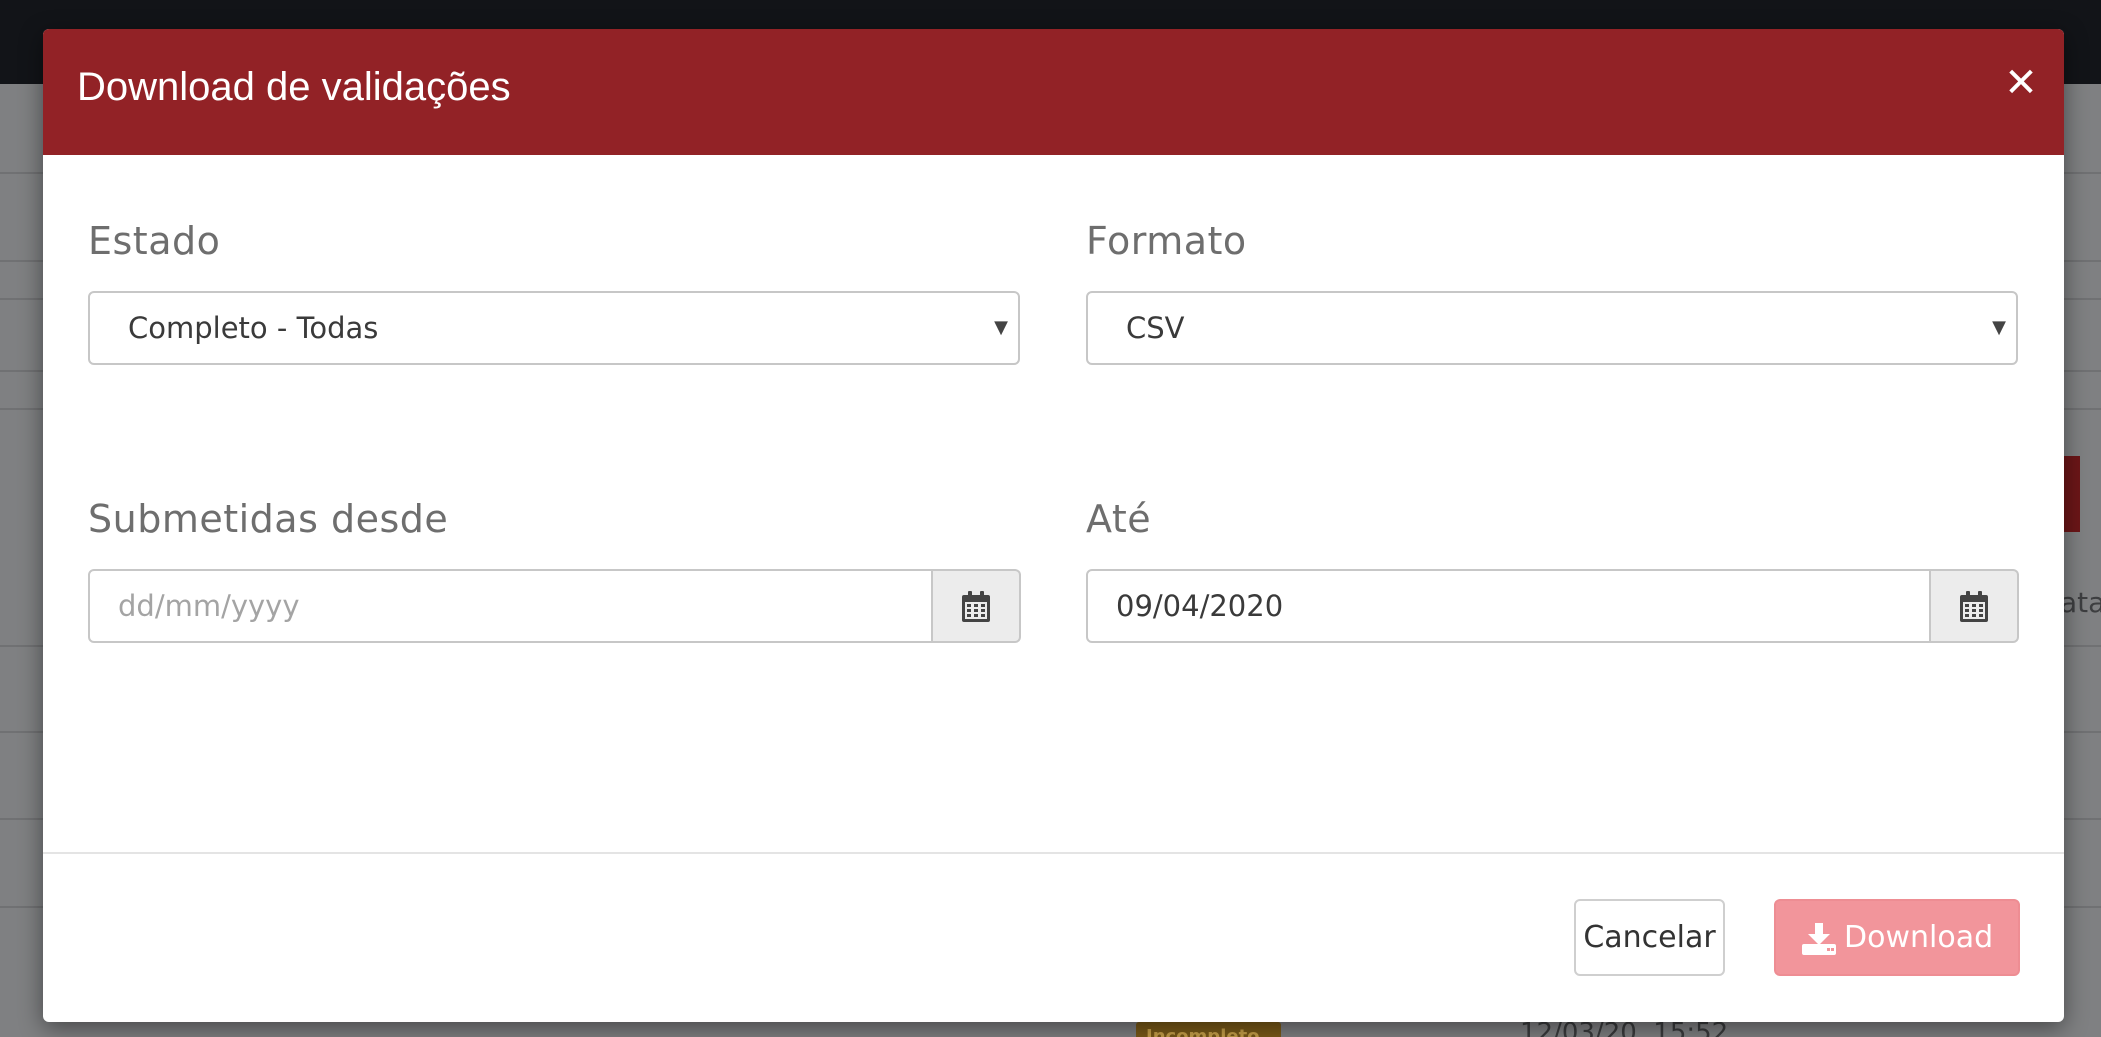  Describe the element at coordinates (1208, 1029) in the screenshot. I see `status-badge: Incompleto` at that location.